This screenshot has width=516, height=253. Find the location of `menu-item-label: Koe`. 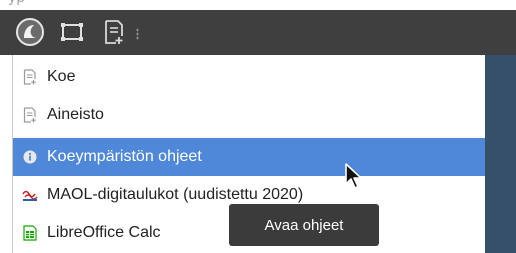

menu-item-label: Koe is located at coordinates (61, 76).